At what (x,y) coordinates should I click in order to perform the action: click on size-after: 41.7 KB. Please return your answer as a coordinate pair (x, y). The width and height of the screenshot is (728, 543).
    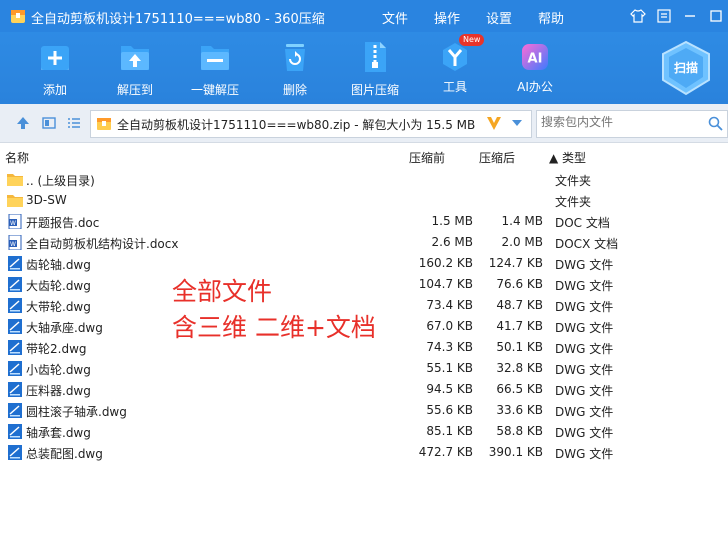
    Looking at the image, I should click on (519, 326).